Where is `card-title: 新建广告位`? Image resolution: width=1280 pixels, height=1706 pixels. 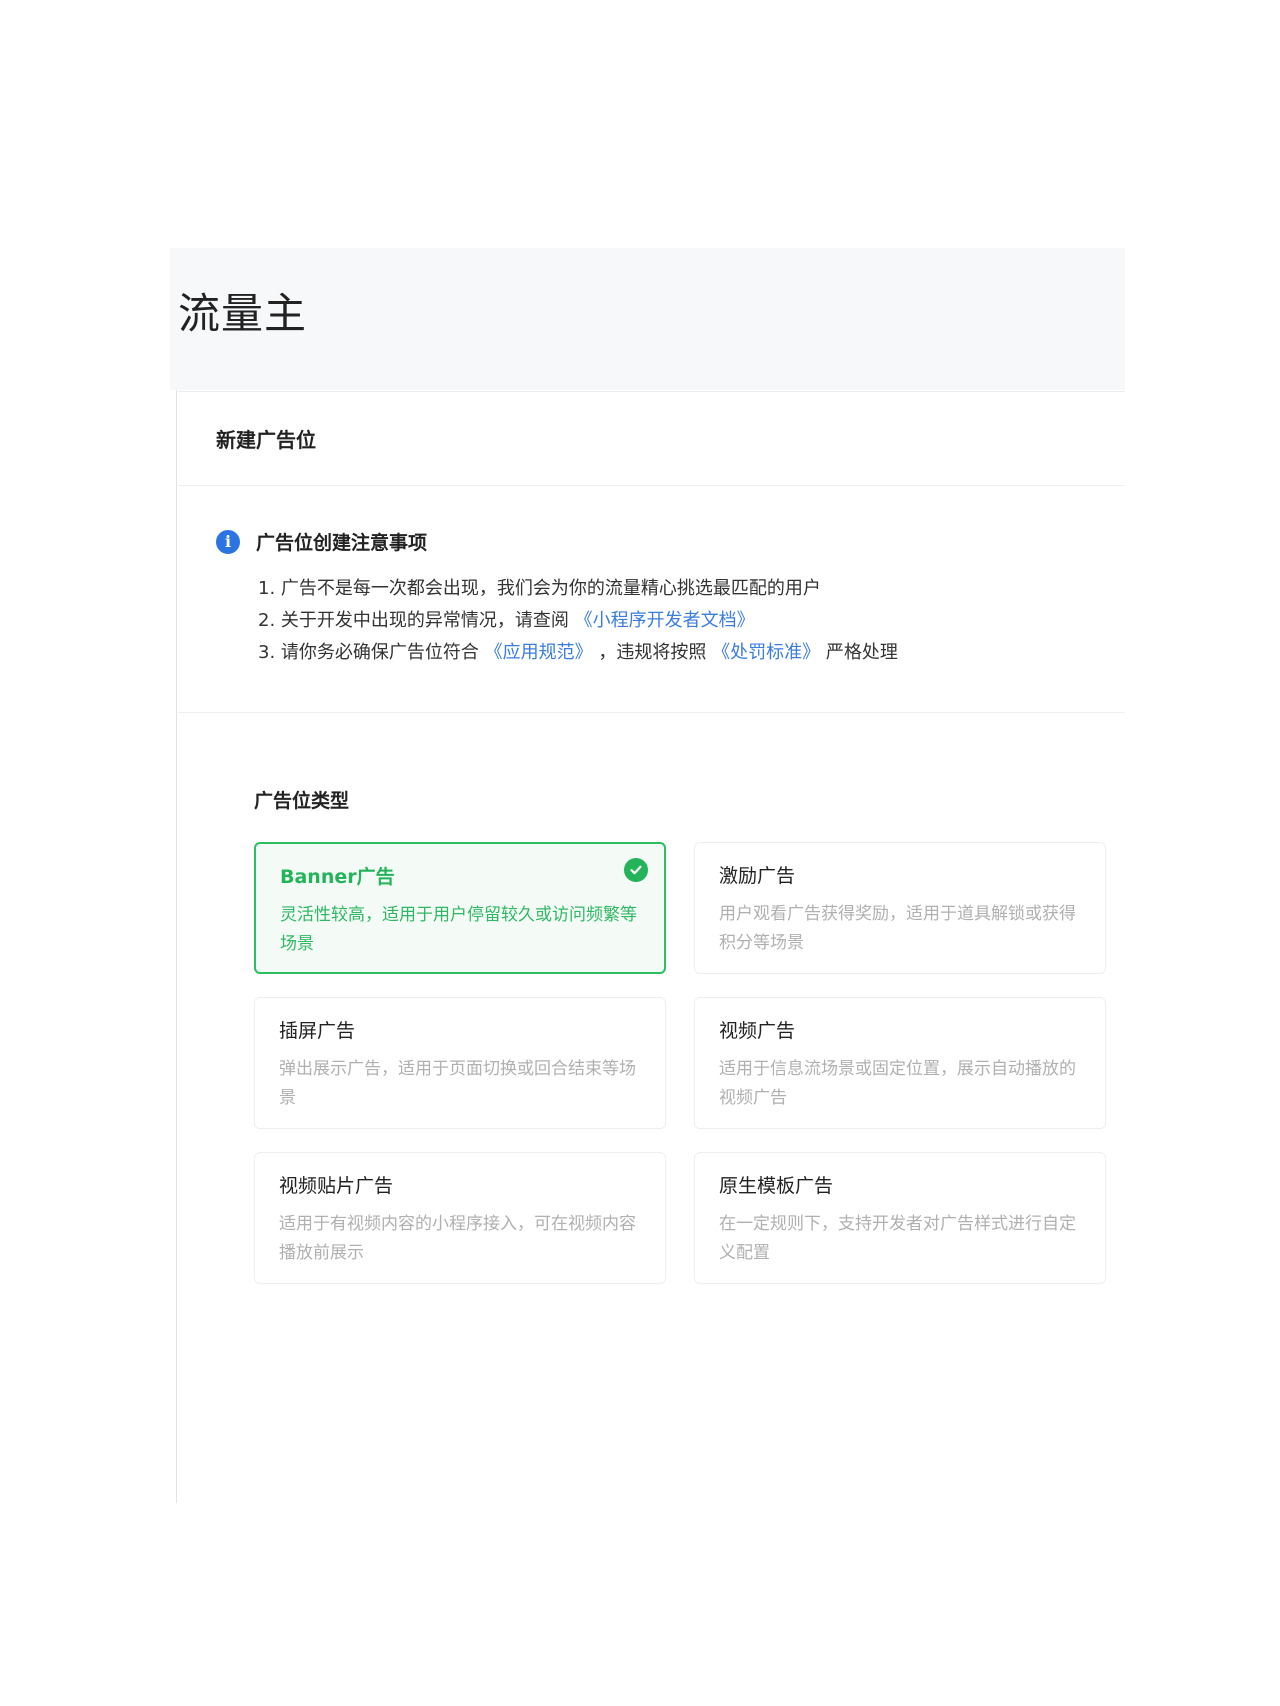 card-title: 新建广告位 is located at coordinates (266, 440).